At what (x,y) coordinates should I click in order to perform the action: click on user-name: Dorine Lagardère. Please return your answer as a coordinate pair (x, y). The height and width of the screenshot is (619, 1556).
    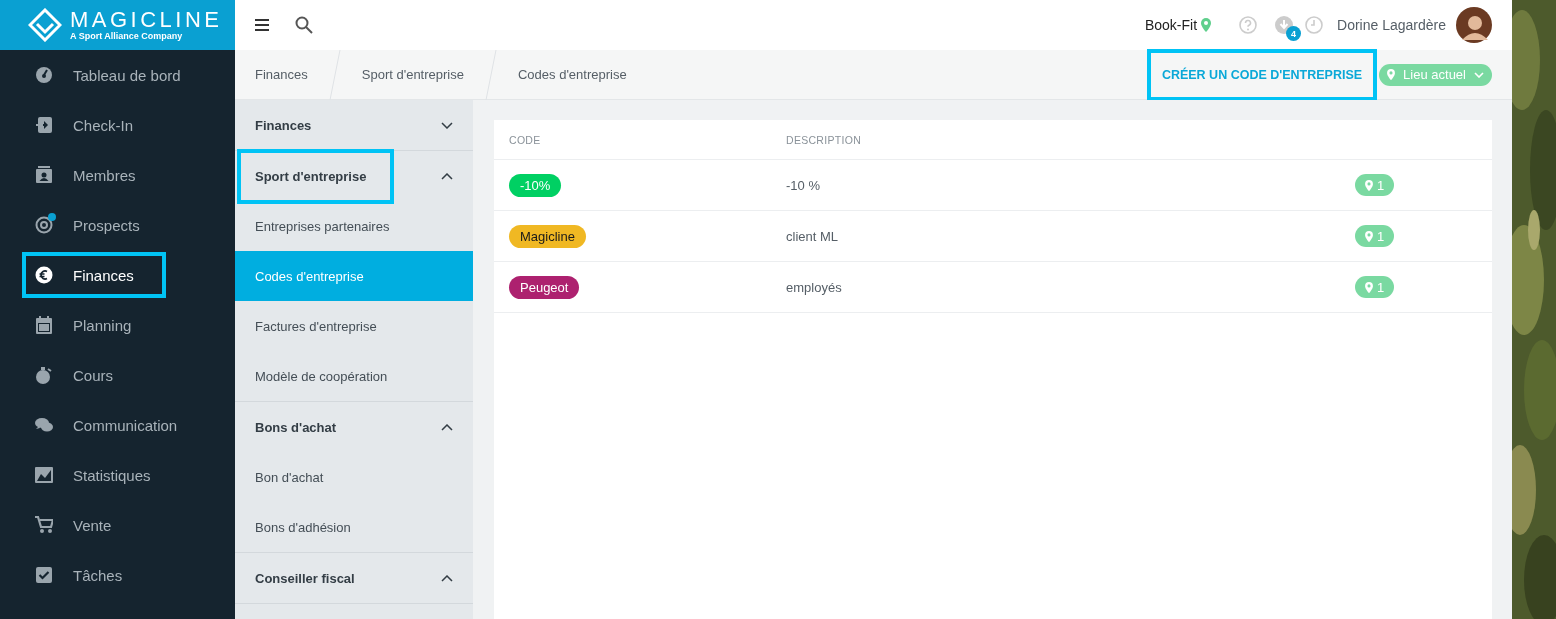
    Looking at the image, I should click on (1391, 25).